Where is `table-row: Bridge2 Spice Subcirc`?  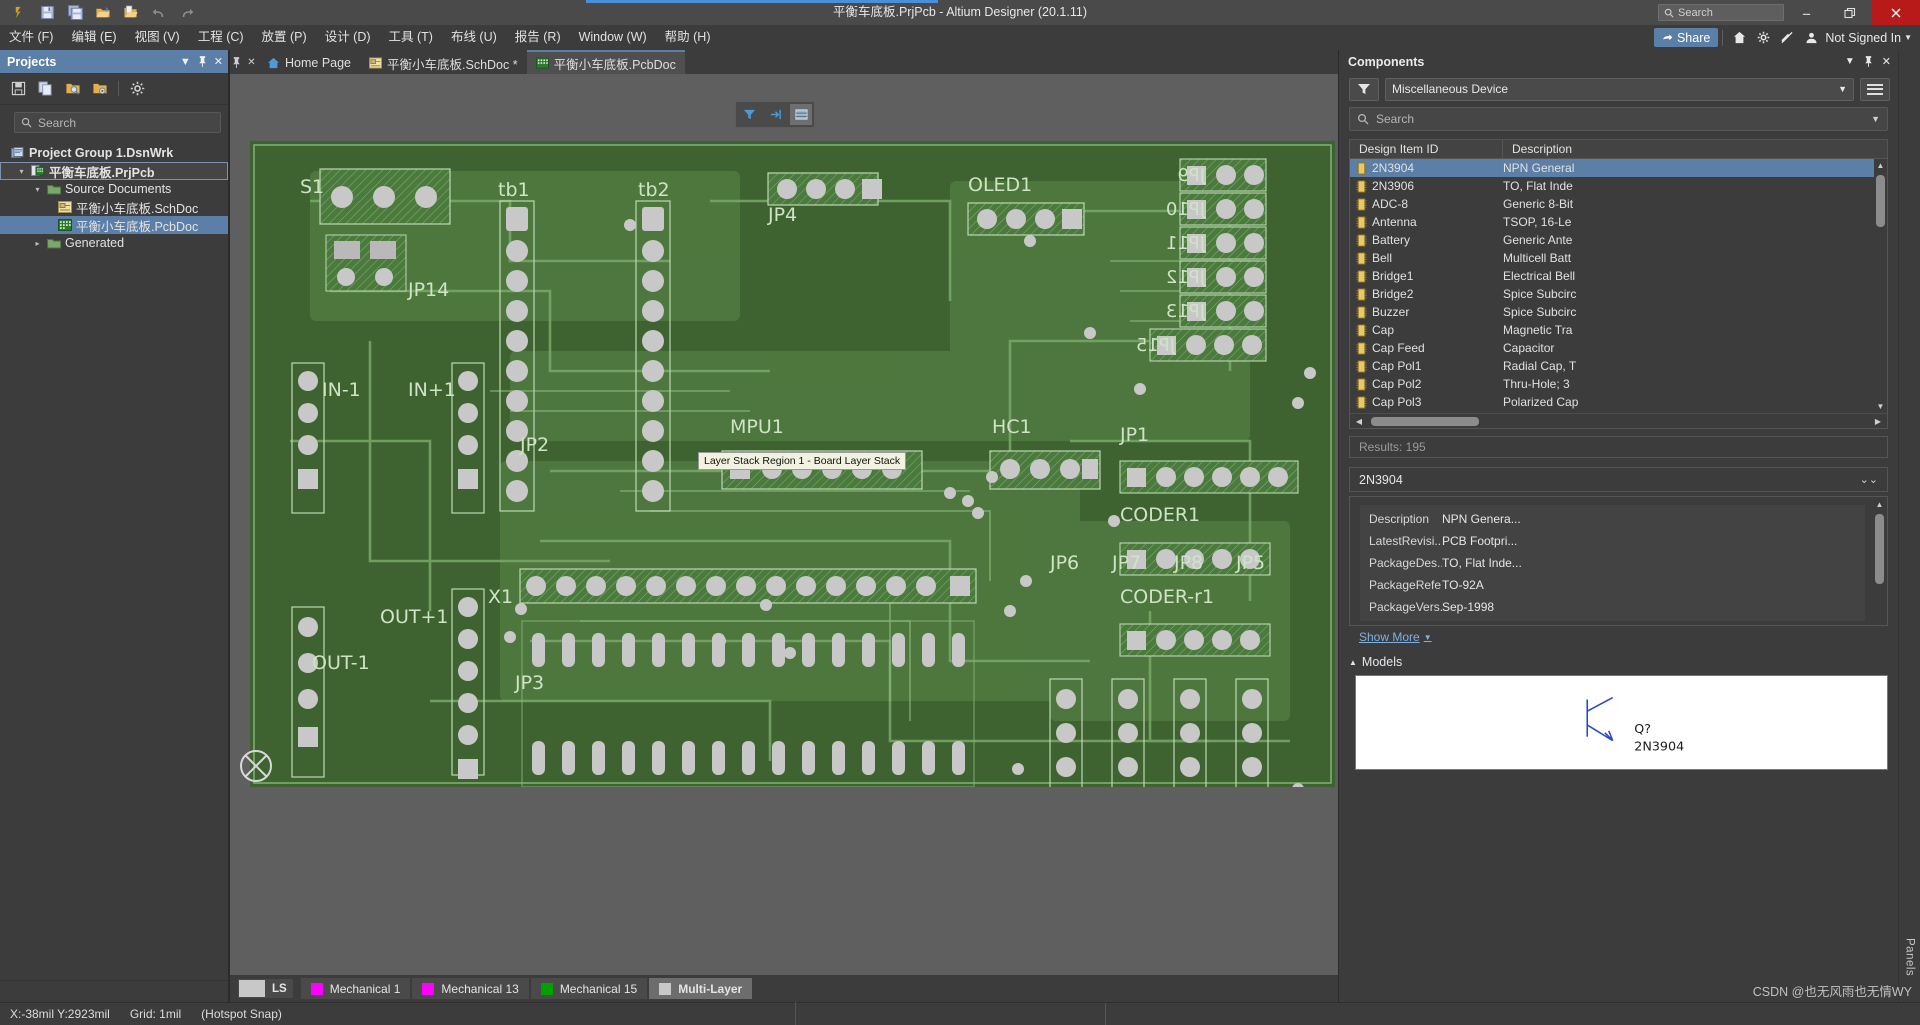 table-row: Bridge2 Spice Subcirc is located at coordinates (1618, 294).